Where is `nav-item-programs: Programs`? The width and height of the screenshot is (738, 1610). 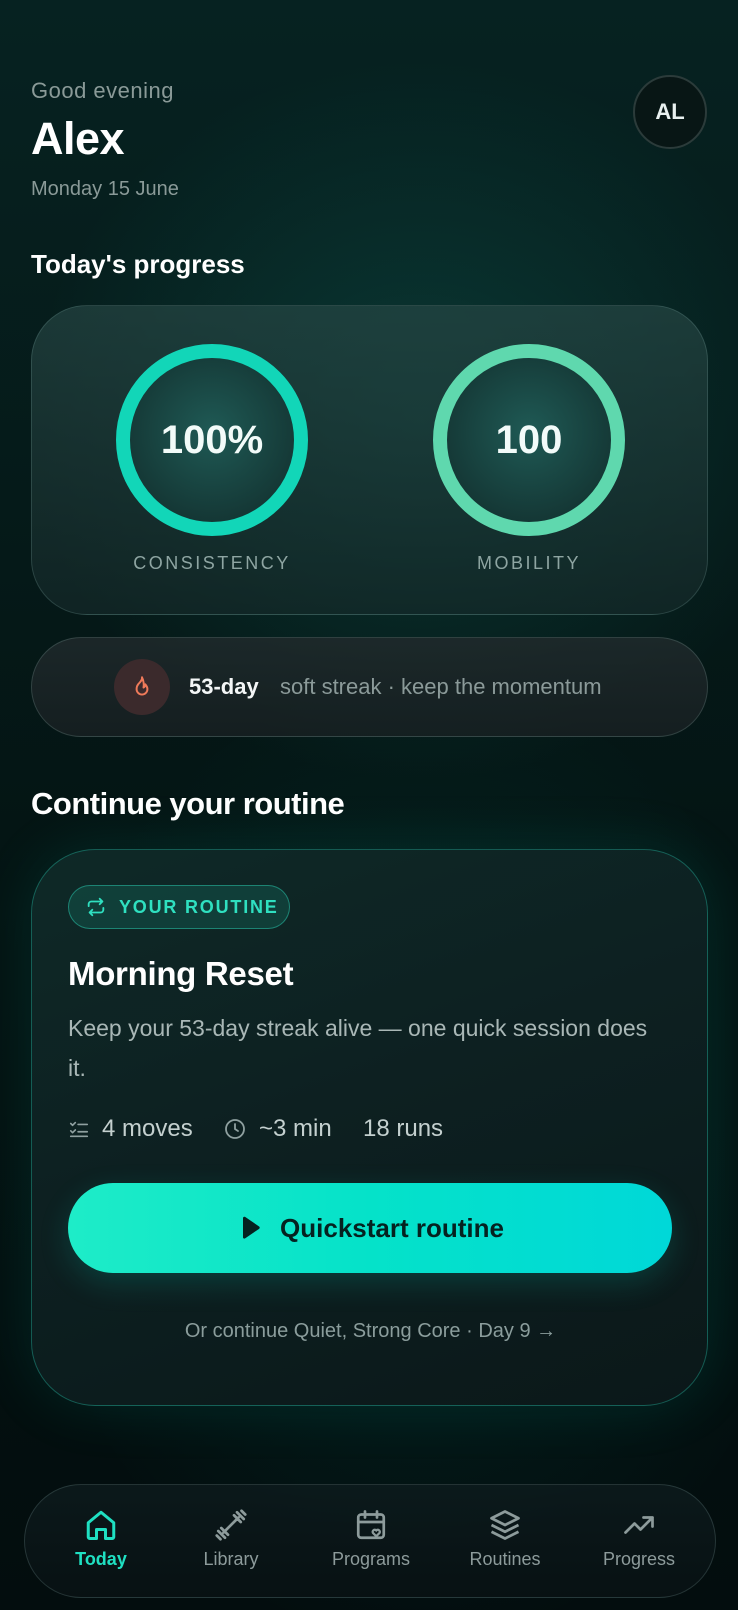
nav-item-programs: Programs is located at coordinates (371, 1542).